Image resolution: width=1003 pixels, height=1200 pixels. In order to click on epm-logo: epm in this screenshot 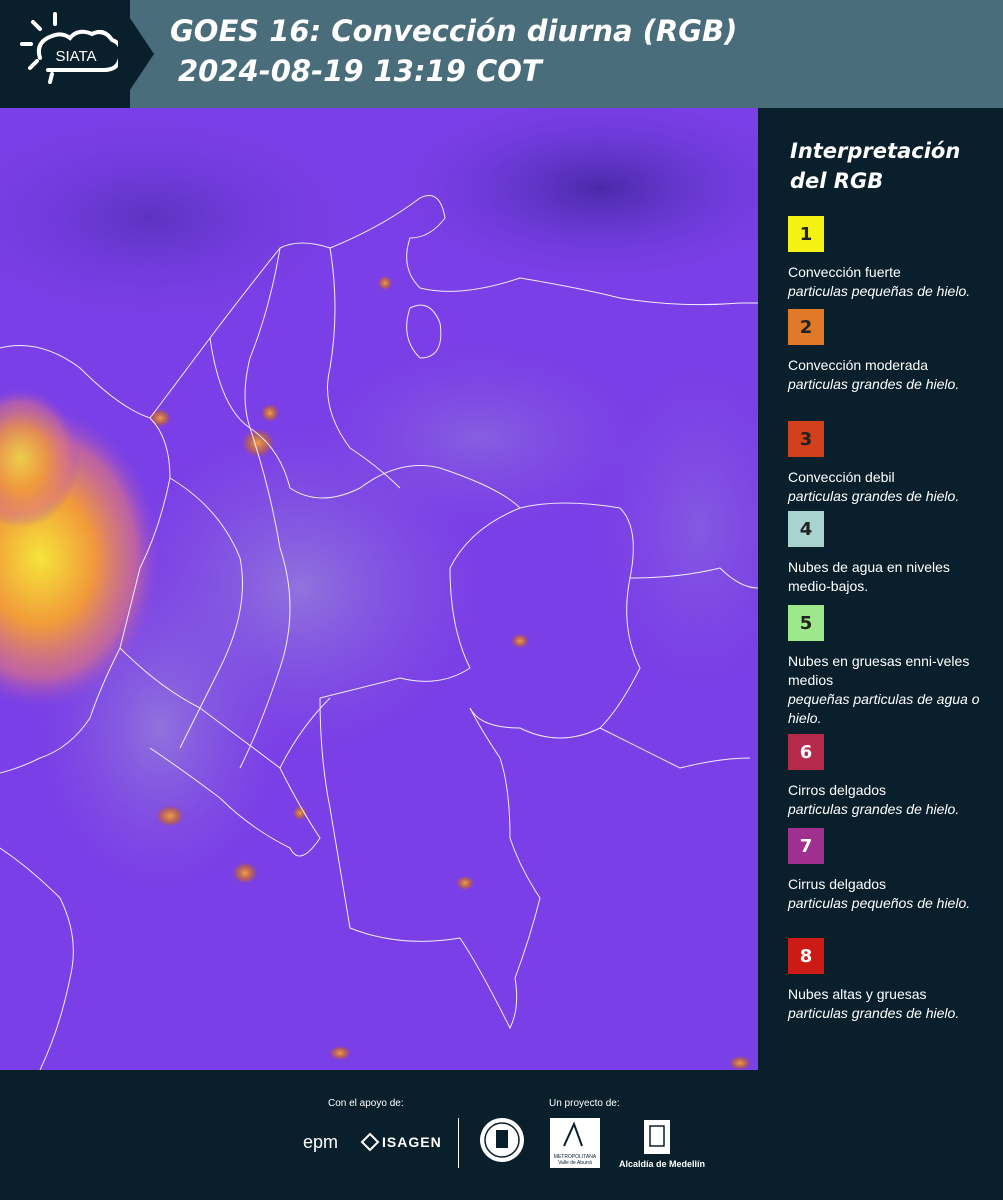, I will do `click(321, 1142)`.